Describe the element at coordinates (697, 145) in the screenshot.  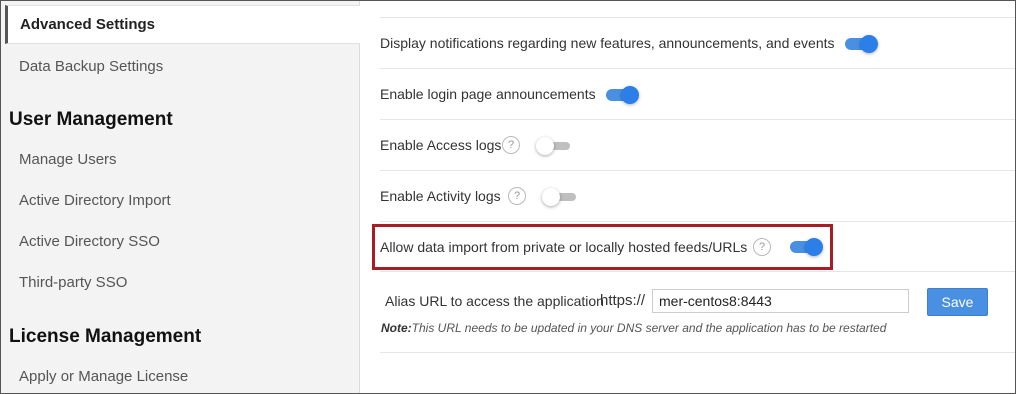
I see `settings-row-access-logs: Enable Access logs ?` at that location.